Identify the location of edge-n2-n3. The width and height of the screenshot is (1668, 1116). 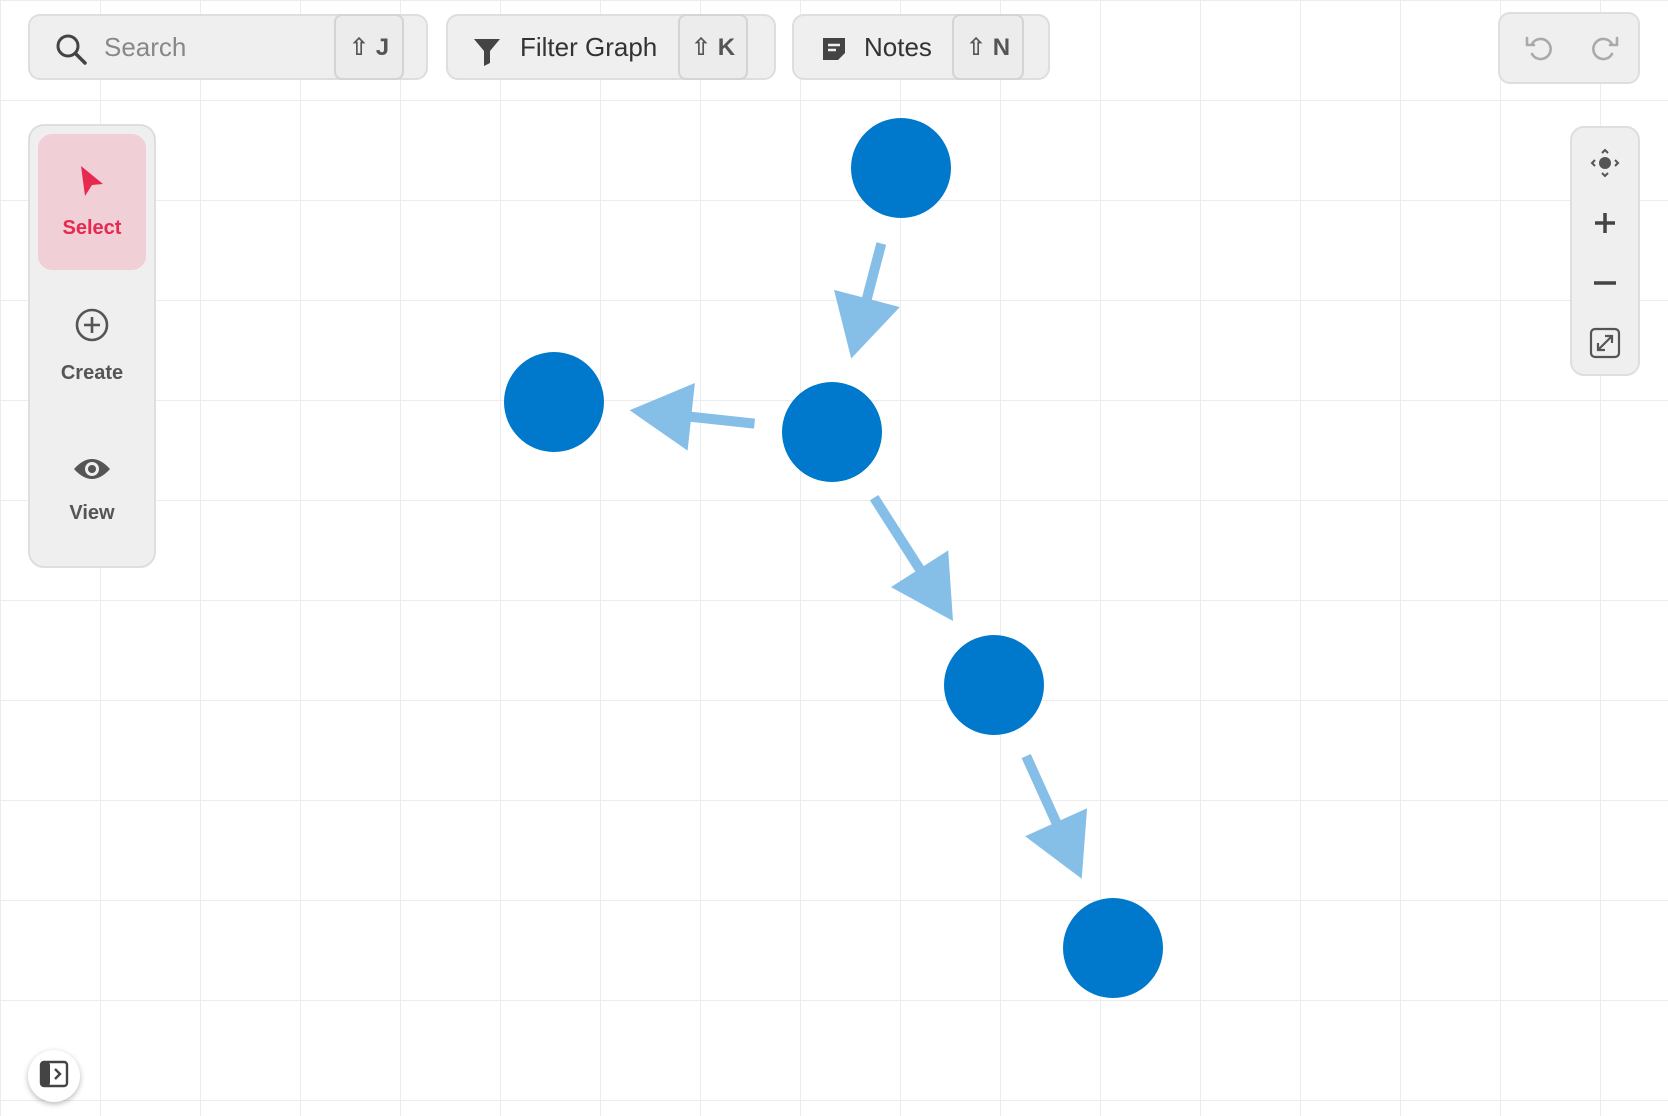
(721, 420).